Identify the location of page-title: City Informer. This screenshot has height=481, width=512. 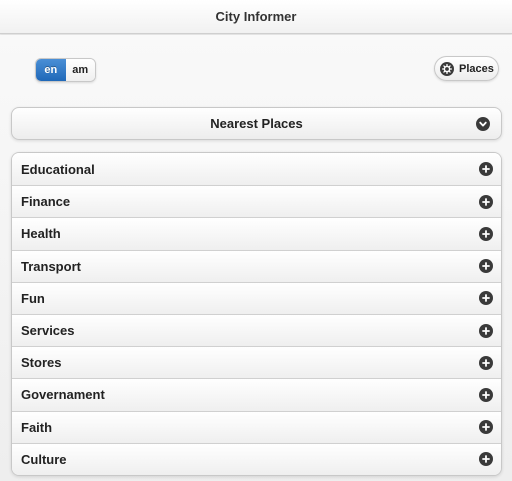
(256, 16).